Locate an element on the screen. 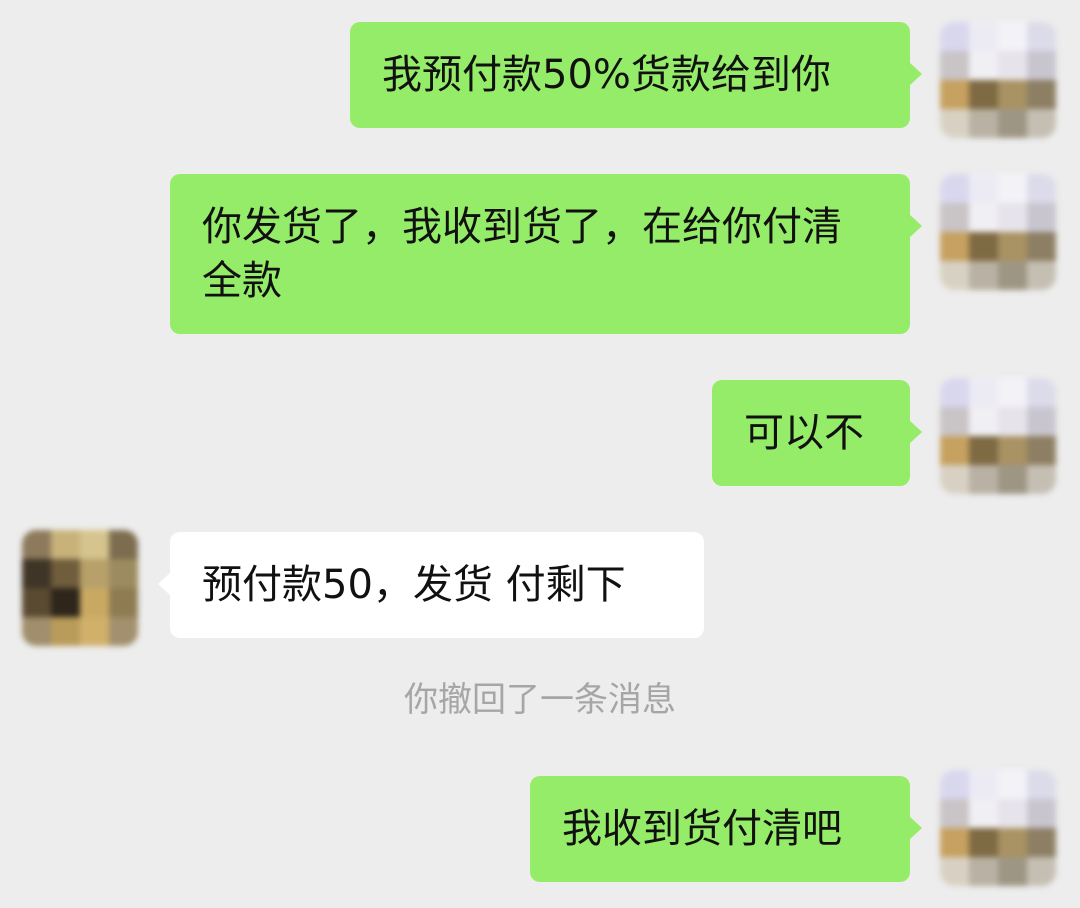 Image resolution: width=1080 pixels, height=908 pixels. message-text: 我收到货付清吧 is located at coordinates (702, 829).